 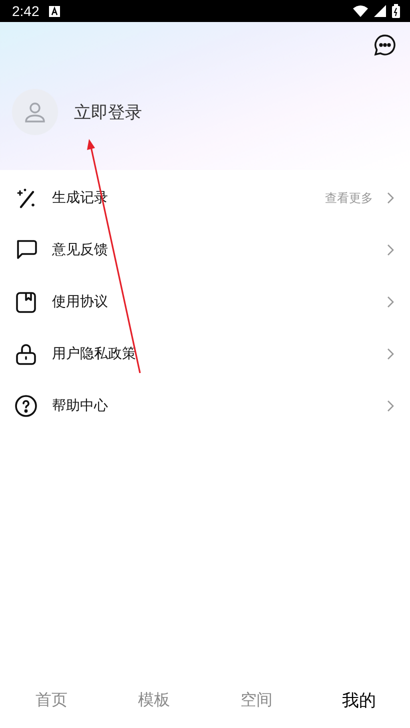 What do you see at coordinates (80, 302) in the screenshot?
I see `menu-label: 使用协议` at bounding box center [80, 302].